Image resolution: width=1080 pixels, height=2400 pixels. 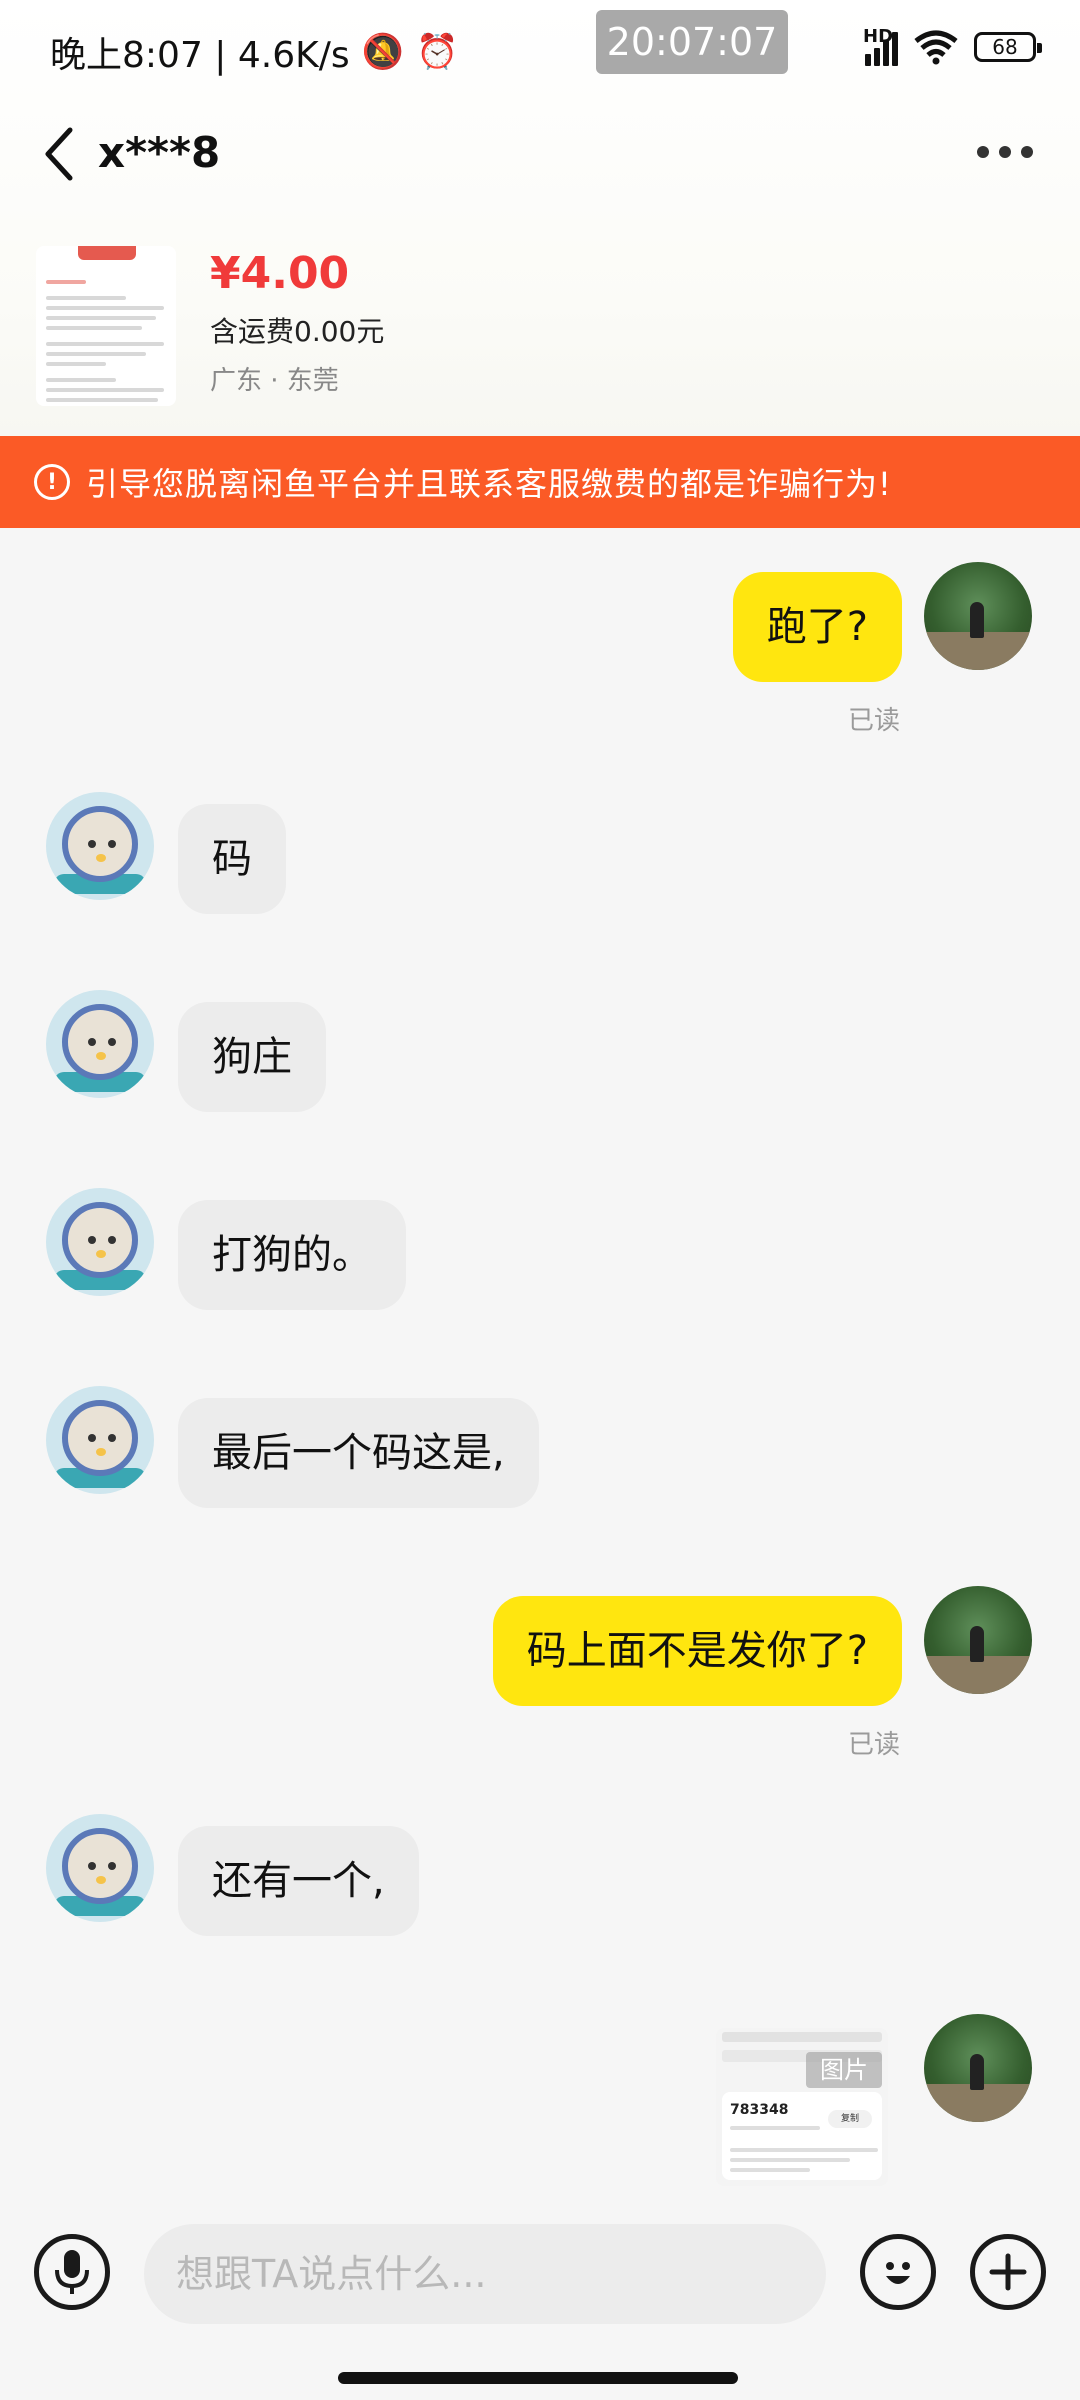 I want to click on product-card: ¥4.00 含运费0.00元 广东 · 东莞, so click(x=540, y=325).